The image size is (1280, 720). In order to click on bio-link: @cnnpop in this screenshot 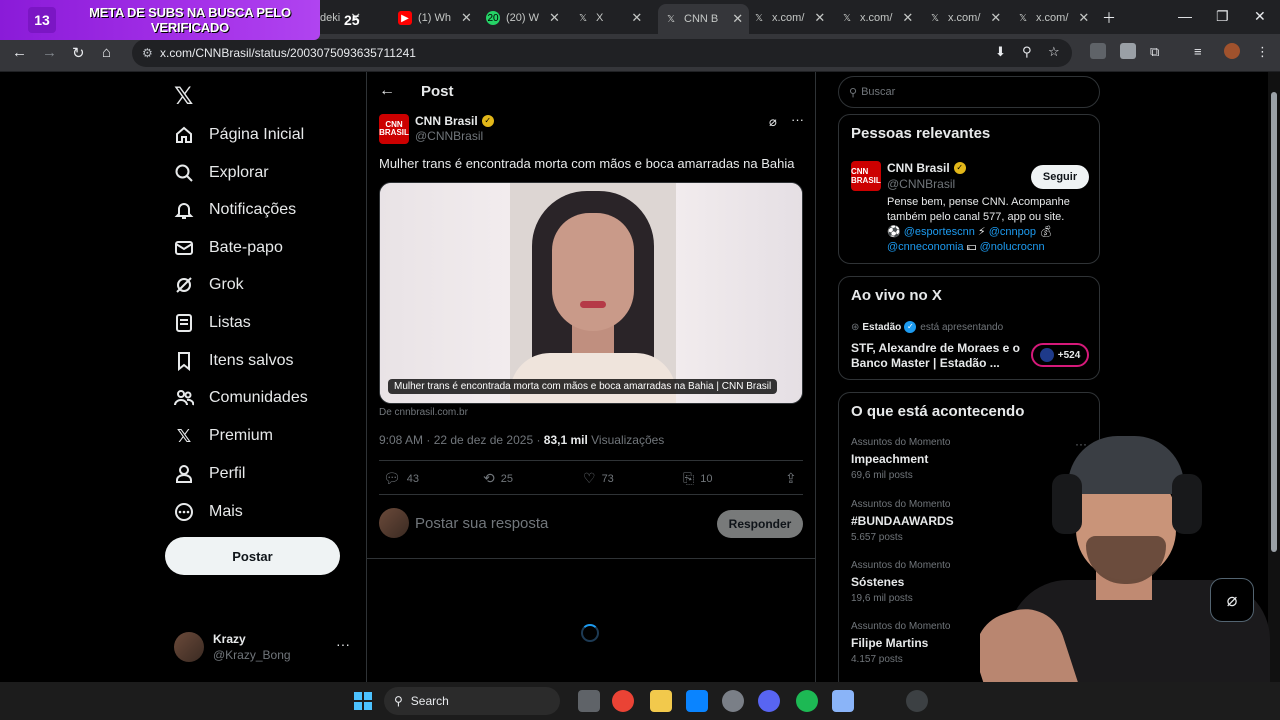, I will do `click(1012, 232)`.